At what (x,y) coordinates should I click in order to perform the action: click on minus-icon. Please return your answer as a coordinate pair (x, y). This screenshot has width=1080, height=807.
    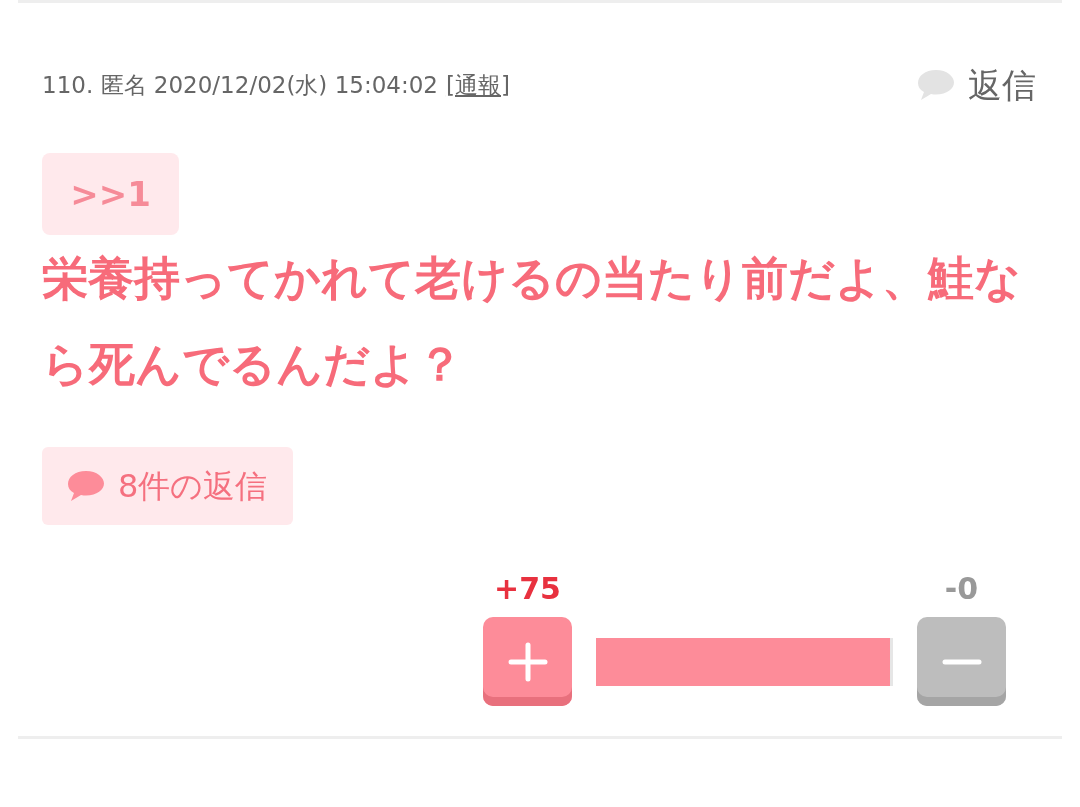
    Looking at the image, I should click on (961, 661).